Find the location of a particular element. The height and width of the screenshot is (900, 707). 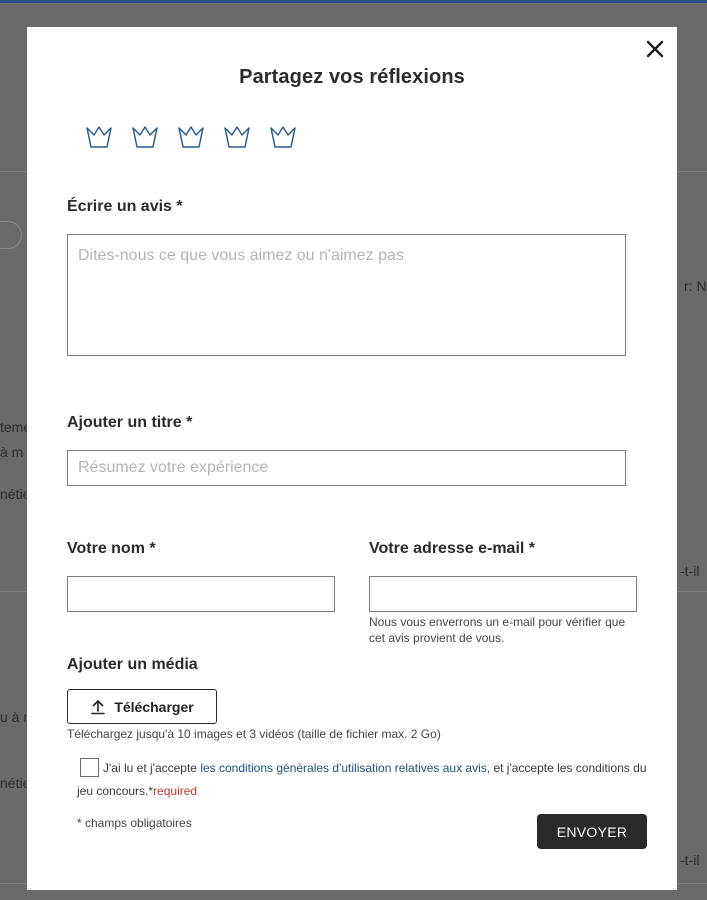

upload-label: Télécharger is located at coordinates (154, 706).